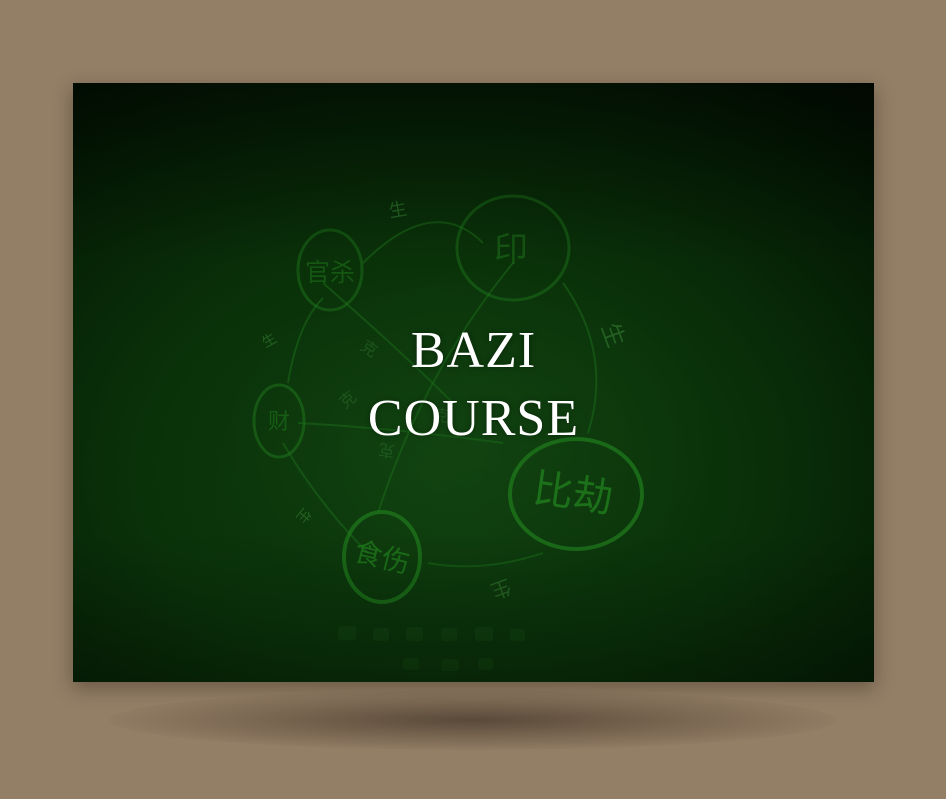 The height and width of the screenshot is (799, 946). I want to click on relation-sheng-3: 生, so click(500, 588).